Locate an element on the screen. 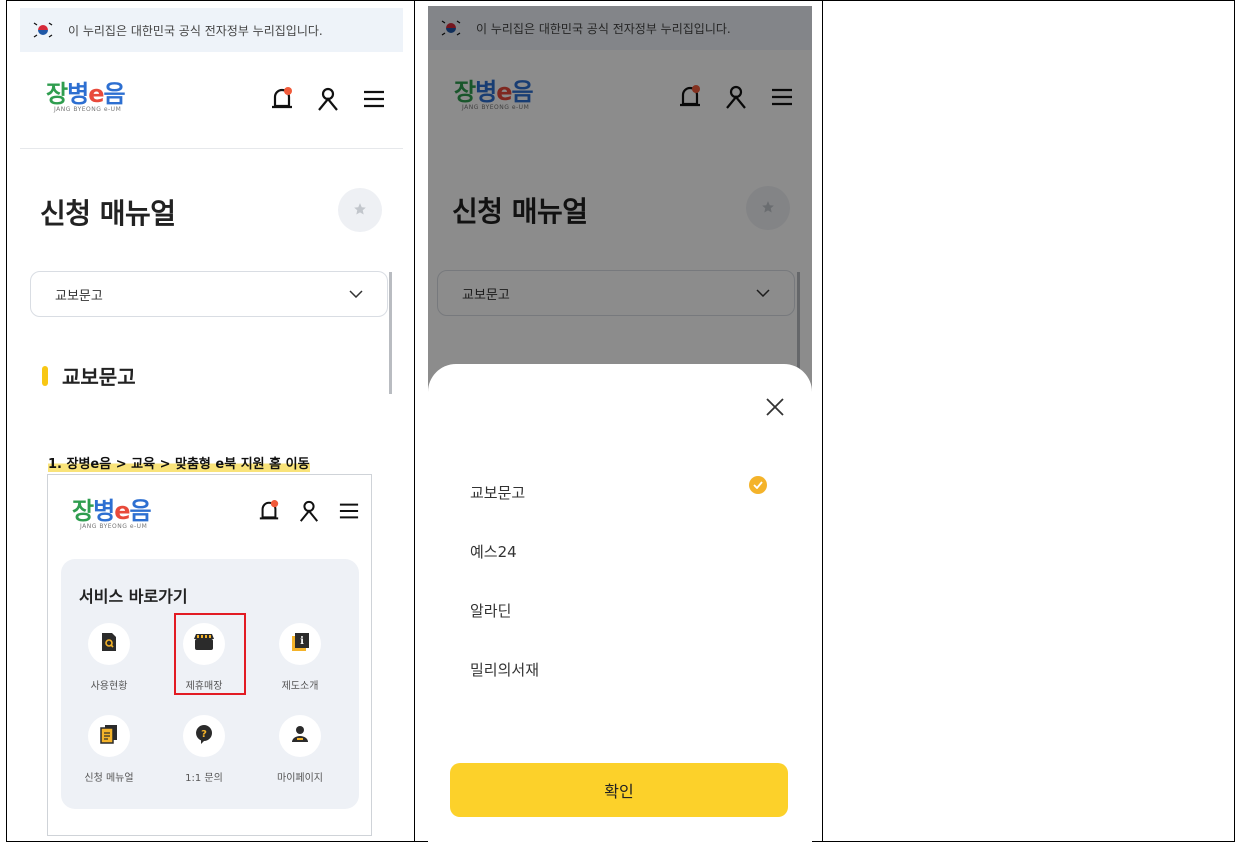 The height and width of the screenshot is (842, 1235). section-title: 교보문고 is located at coordinates (89, 375).